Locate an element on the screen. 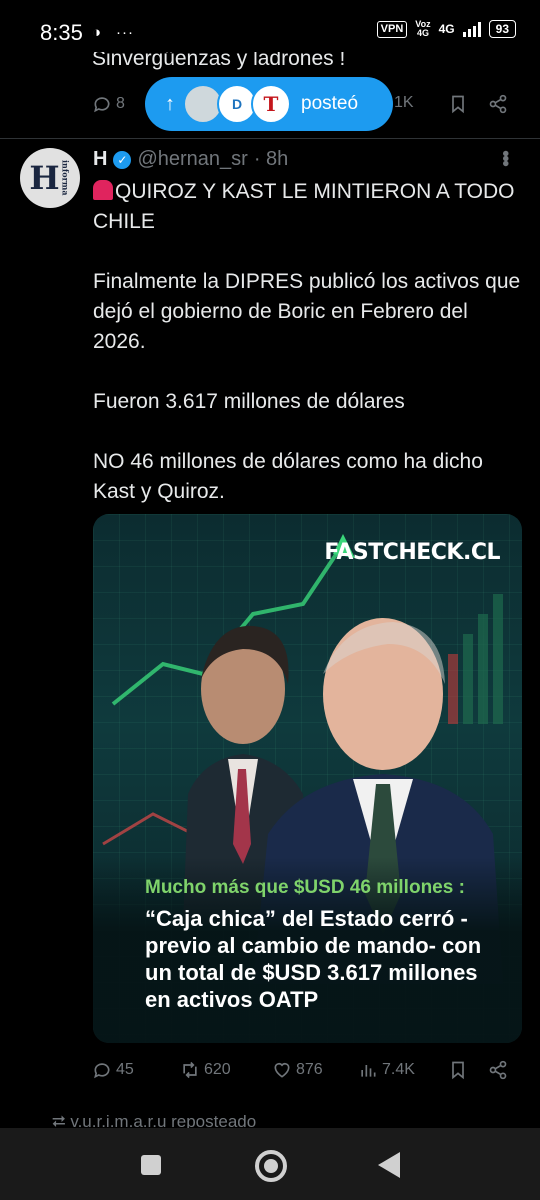  views-count: 7.4K is located at coordinates (398, 1069).